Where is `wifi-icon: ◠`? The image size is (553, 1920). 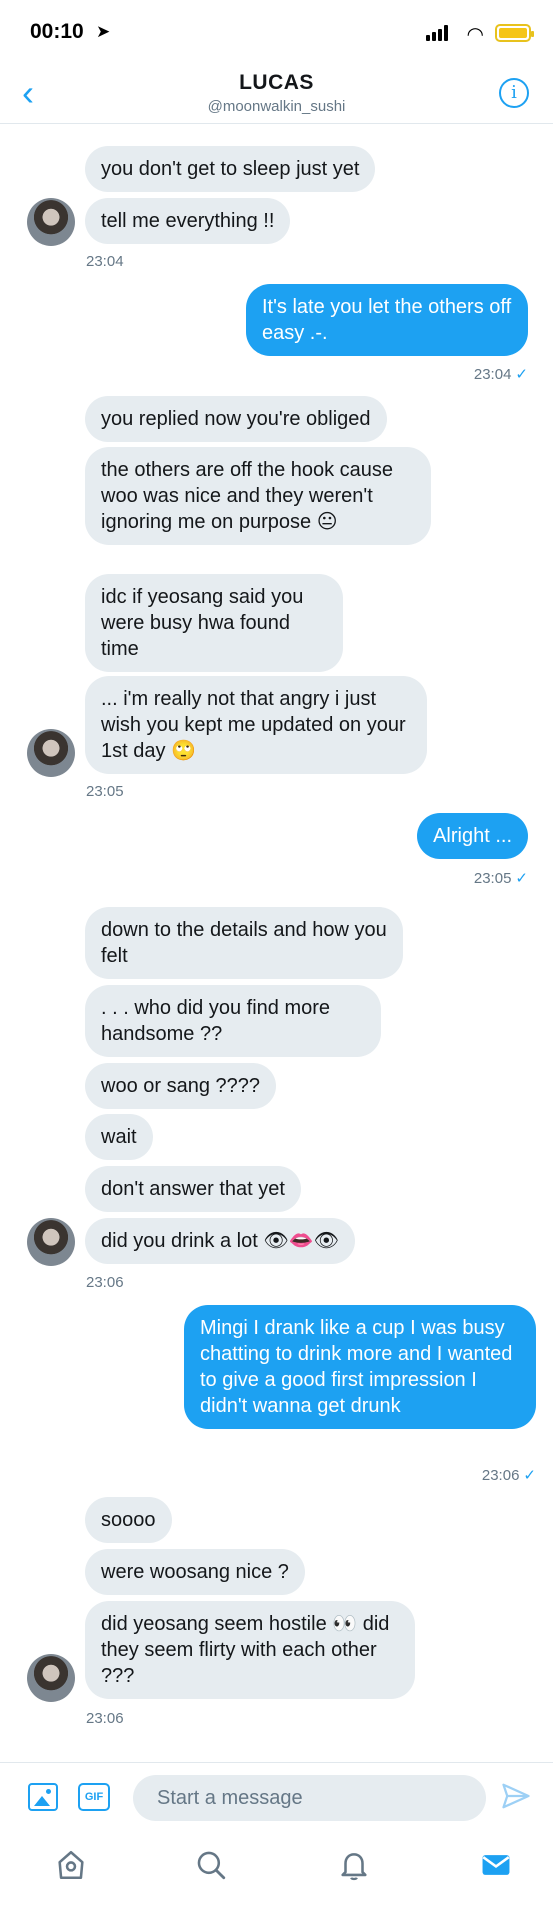
wifi-icon: ◠ is located at coordinates (475, 35).